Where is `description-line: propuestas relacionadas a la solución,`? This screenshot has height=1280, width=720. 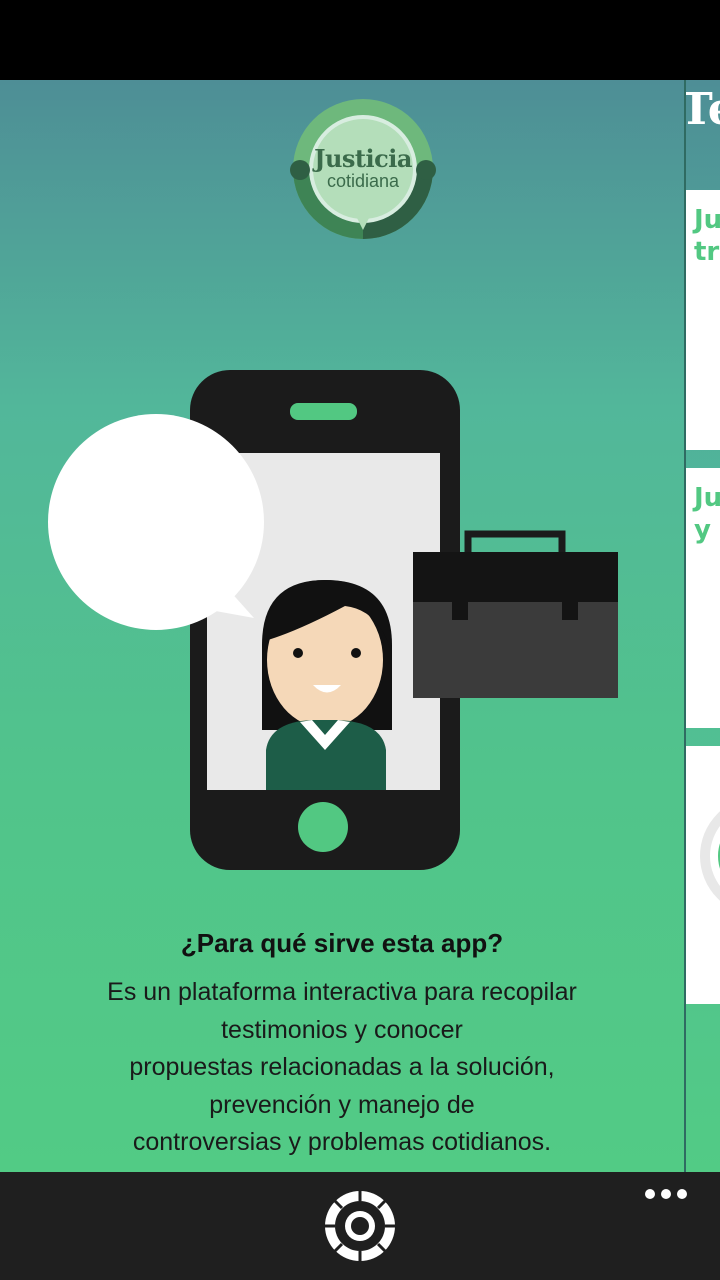
description-line: propuestas relacionadas a la solución, is located at coordinates (342, 1067).